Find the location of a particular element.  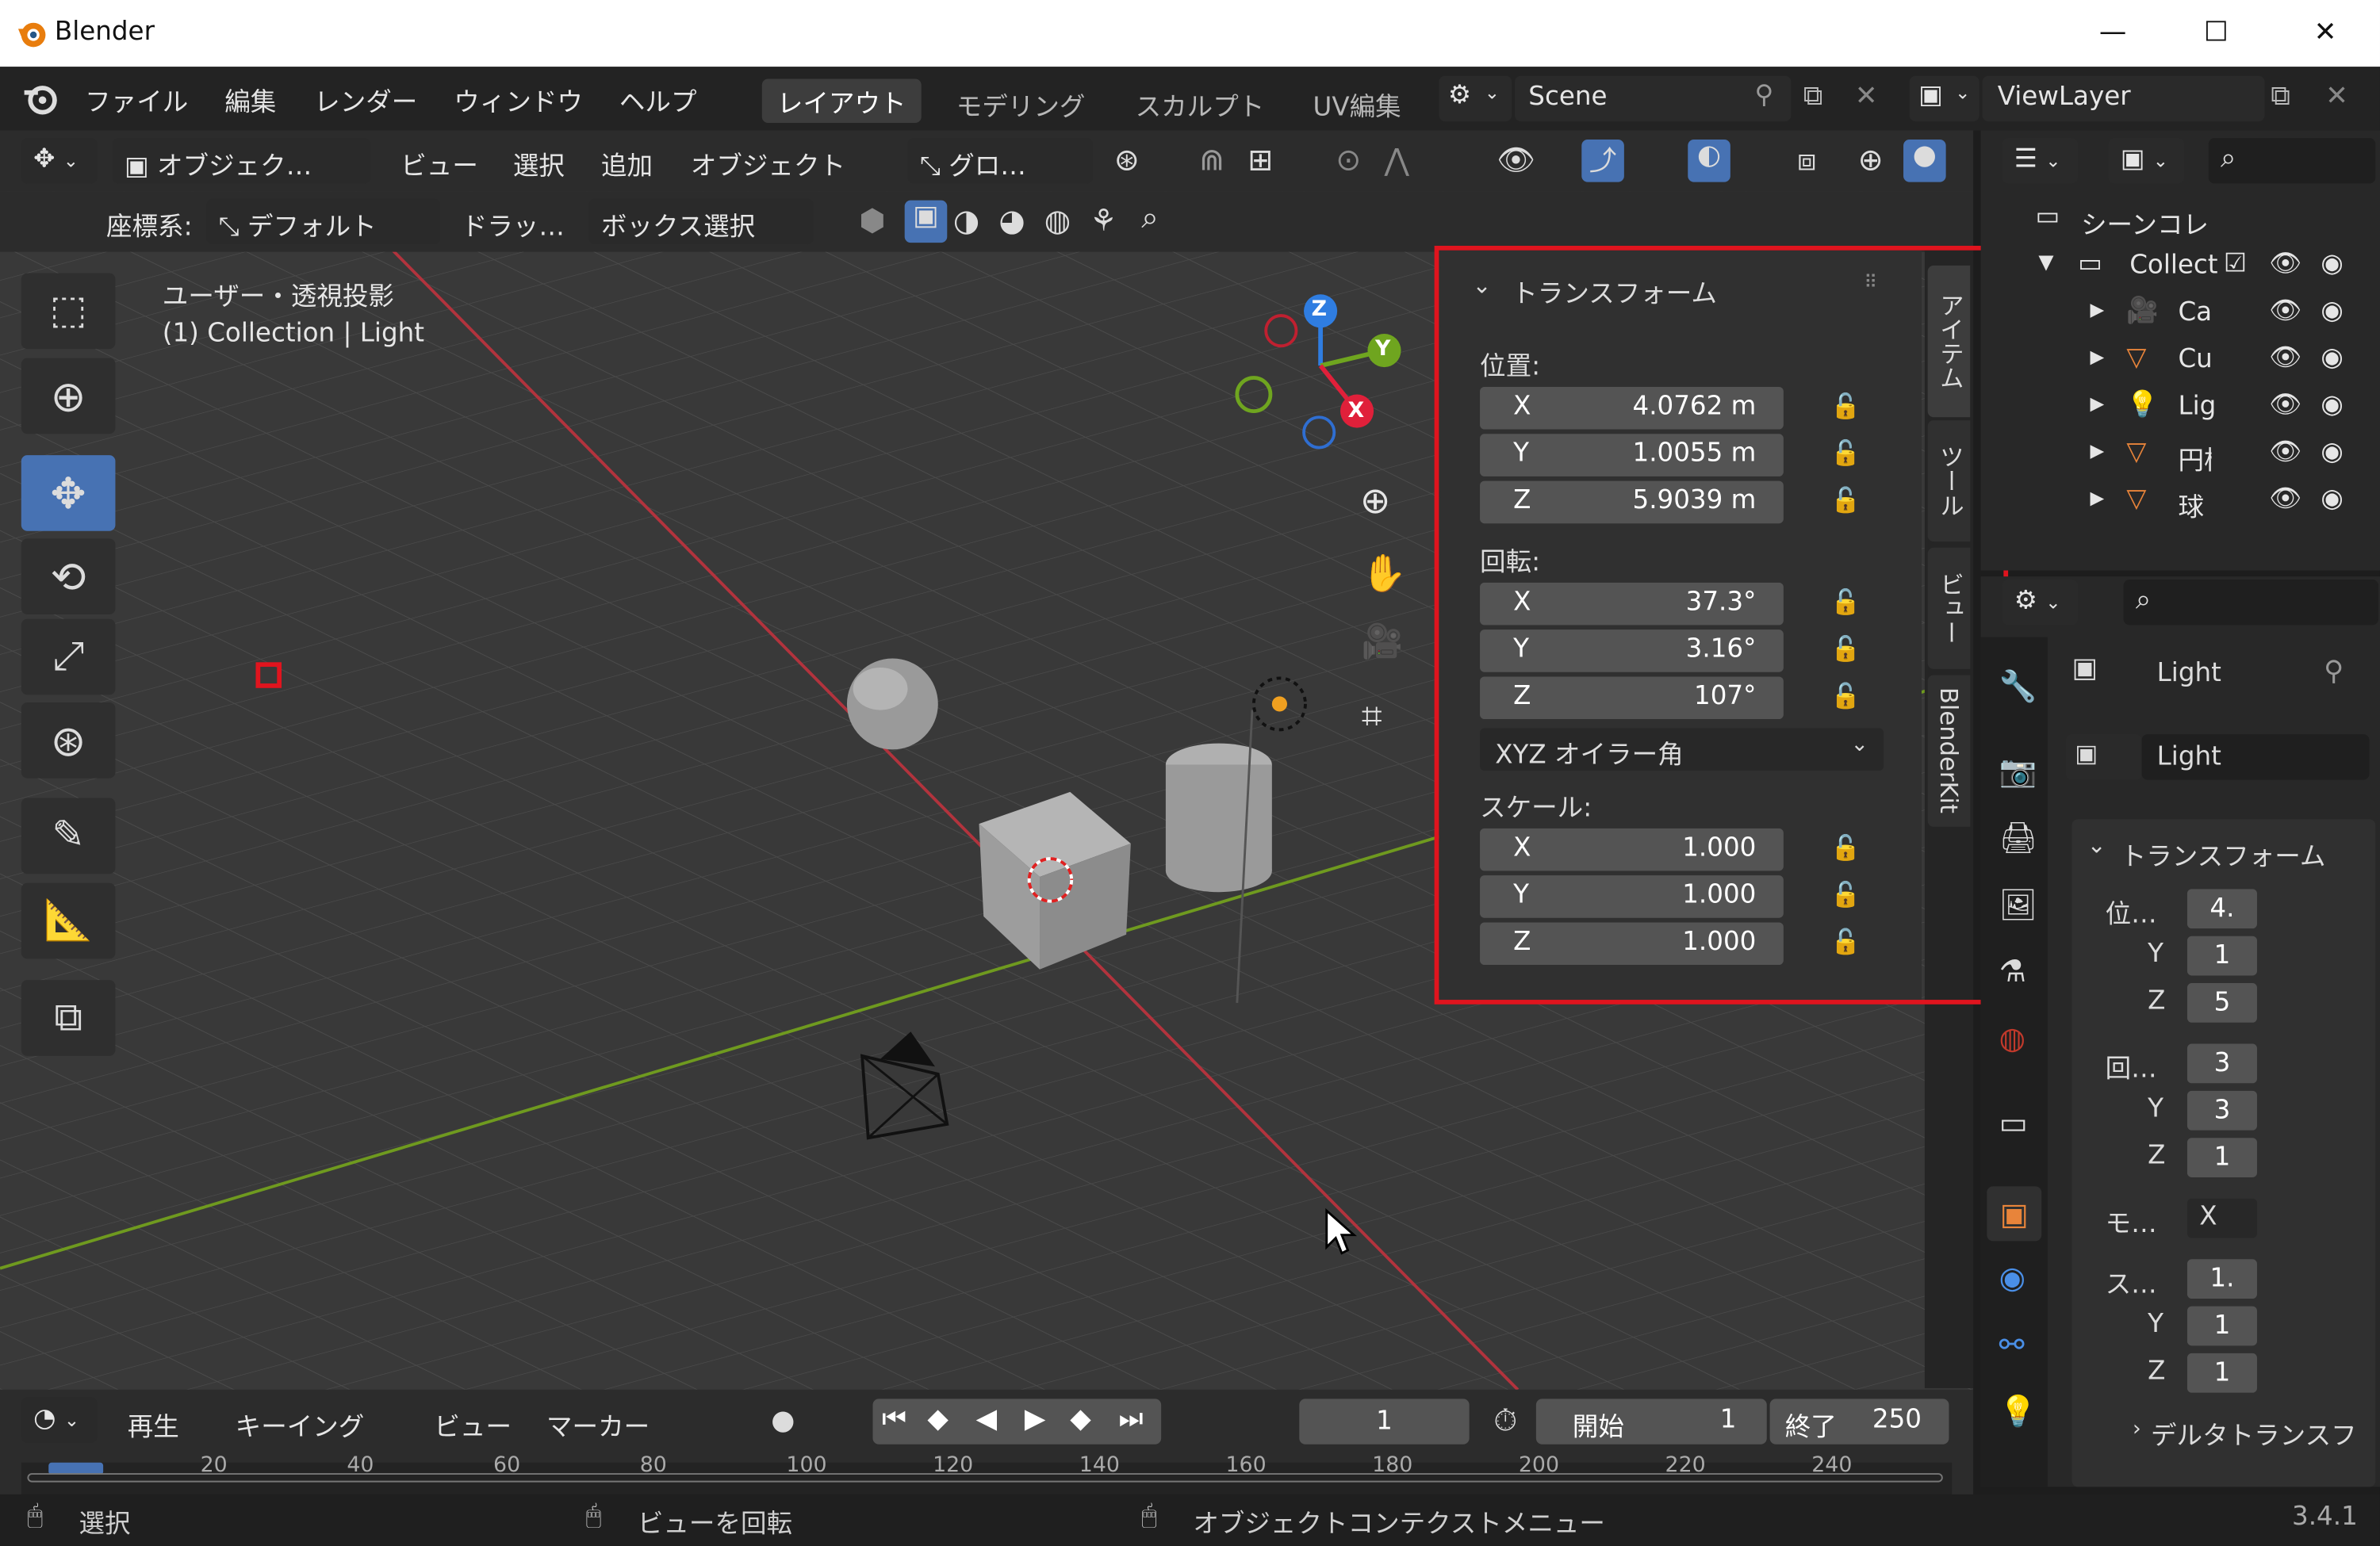

select-new-icon: ⬢ is located at coordinates (872, 220).